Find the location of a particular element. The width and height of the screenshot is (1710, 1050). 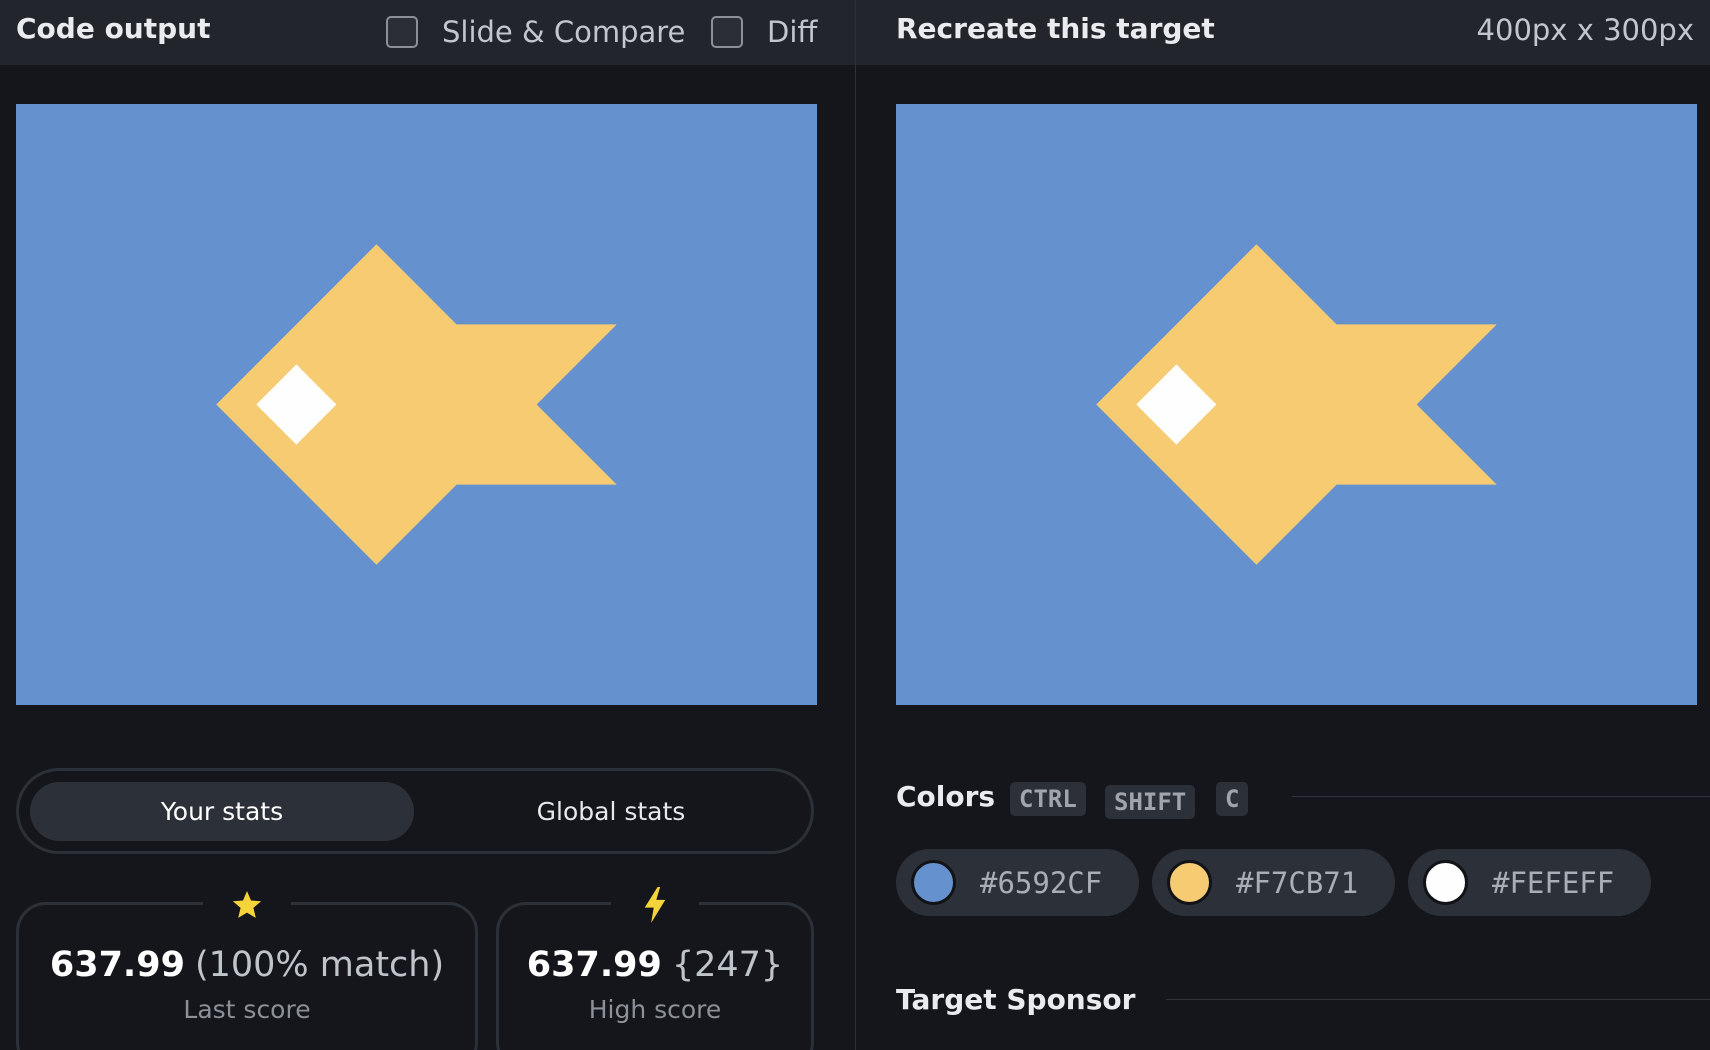

tab-your-stats: Your stats is located at coordinates (222, 811).